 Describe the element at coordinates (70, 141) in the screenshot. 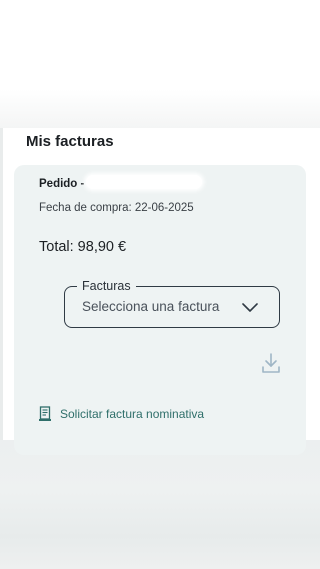

I see `page-title: Mis facturas` at that location.